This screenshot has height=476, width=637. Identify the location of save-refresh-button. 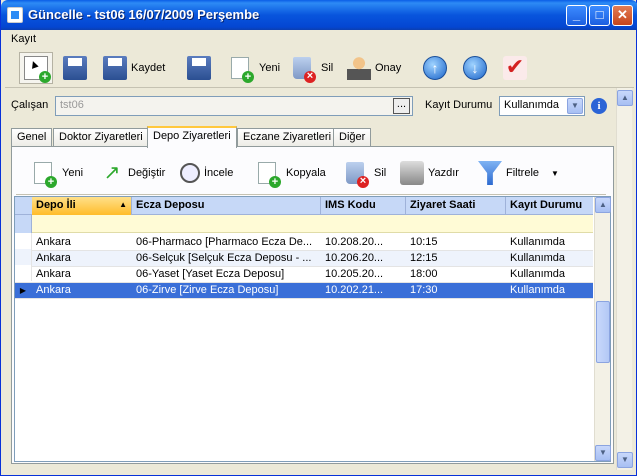
(75, 68).